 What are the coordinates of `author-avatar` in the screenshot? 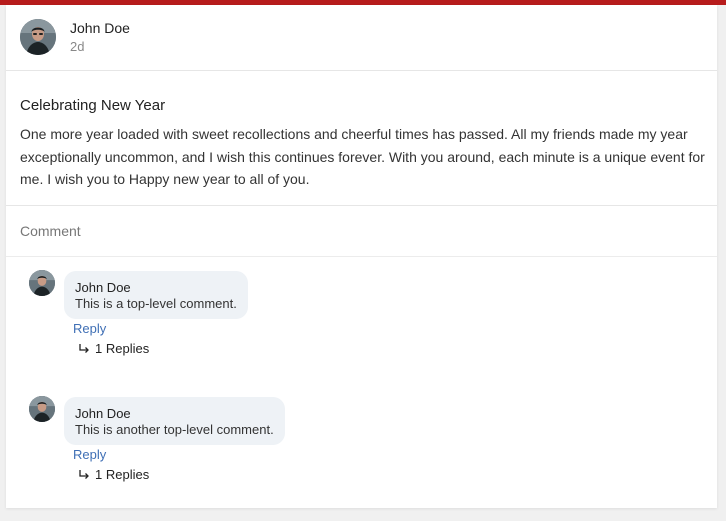 It's located at (38, 37).